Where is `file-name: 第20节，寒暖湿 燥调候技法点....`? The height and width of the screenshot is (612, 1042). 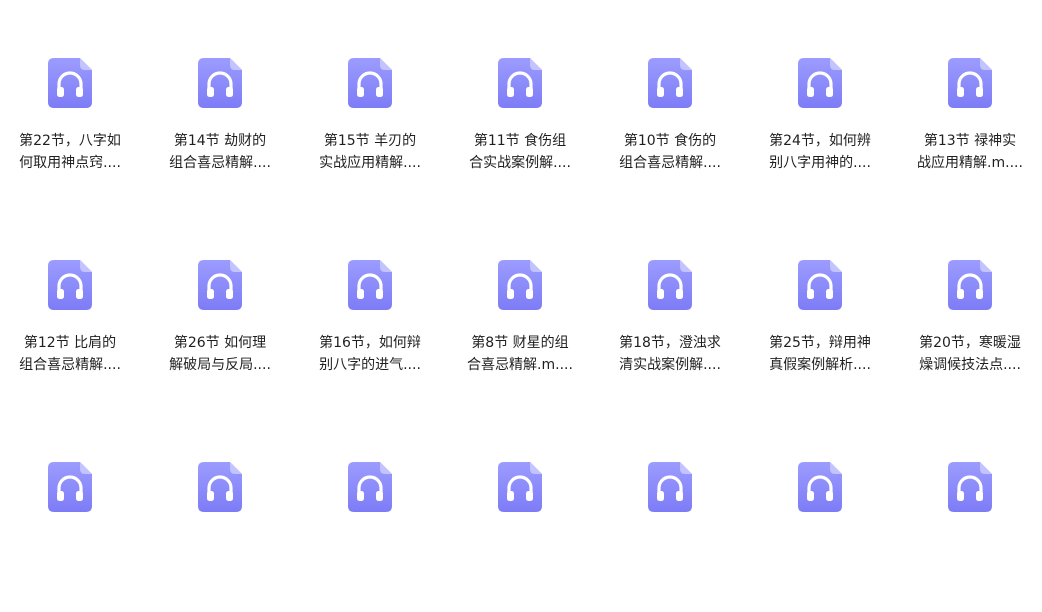 file-name: 第20节，寒暖湿 燥调候技法点.... is located at coordinates (970, 354).